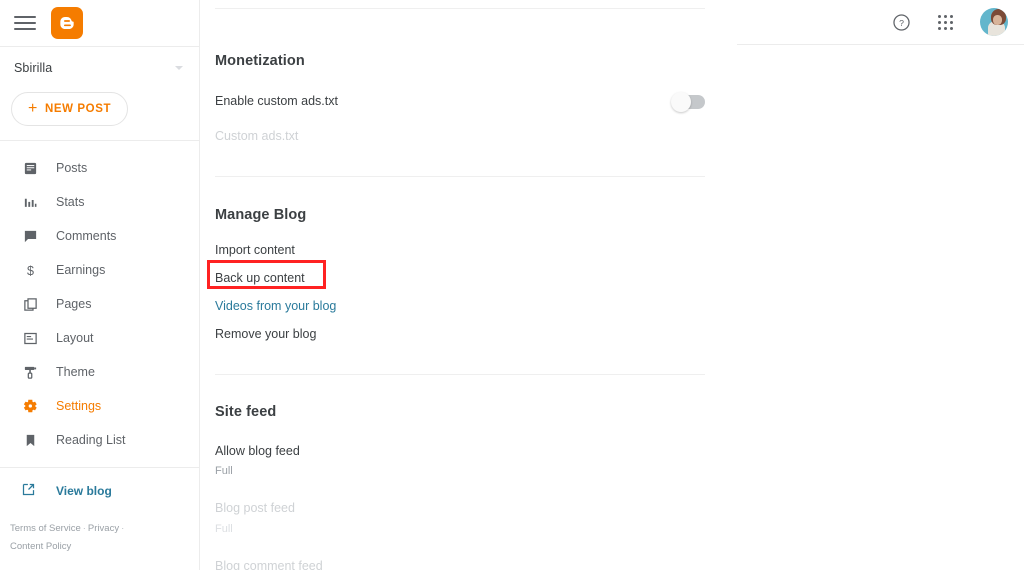 The width and height of the screenshot is (1024, 570). What do you see at coordinates (86, 236) in the screenshot?
I see `sidebar-item-label: Comments` at bounding box center [86, 236].